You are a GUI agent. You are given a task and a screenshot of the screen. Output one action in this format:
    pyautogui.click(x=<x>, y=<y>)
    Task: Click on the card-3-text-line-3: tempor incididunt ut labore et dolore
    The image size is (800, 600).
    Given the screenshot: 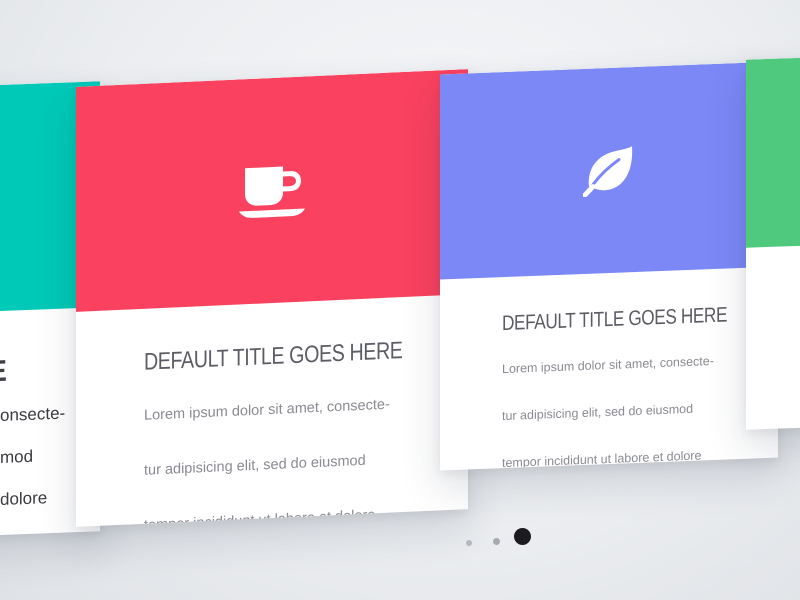 What is the action you would take?
    pyautogui.click(x=602, y=459)
    